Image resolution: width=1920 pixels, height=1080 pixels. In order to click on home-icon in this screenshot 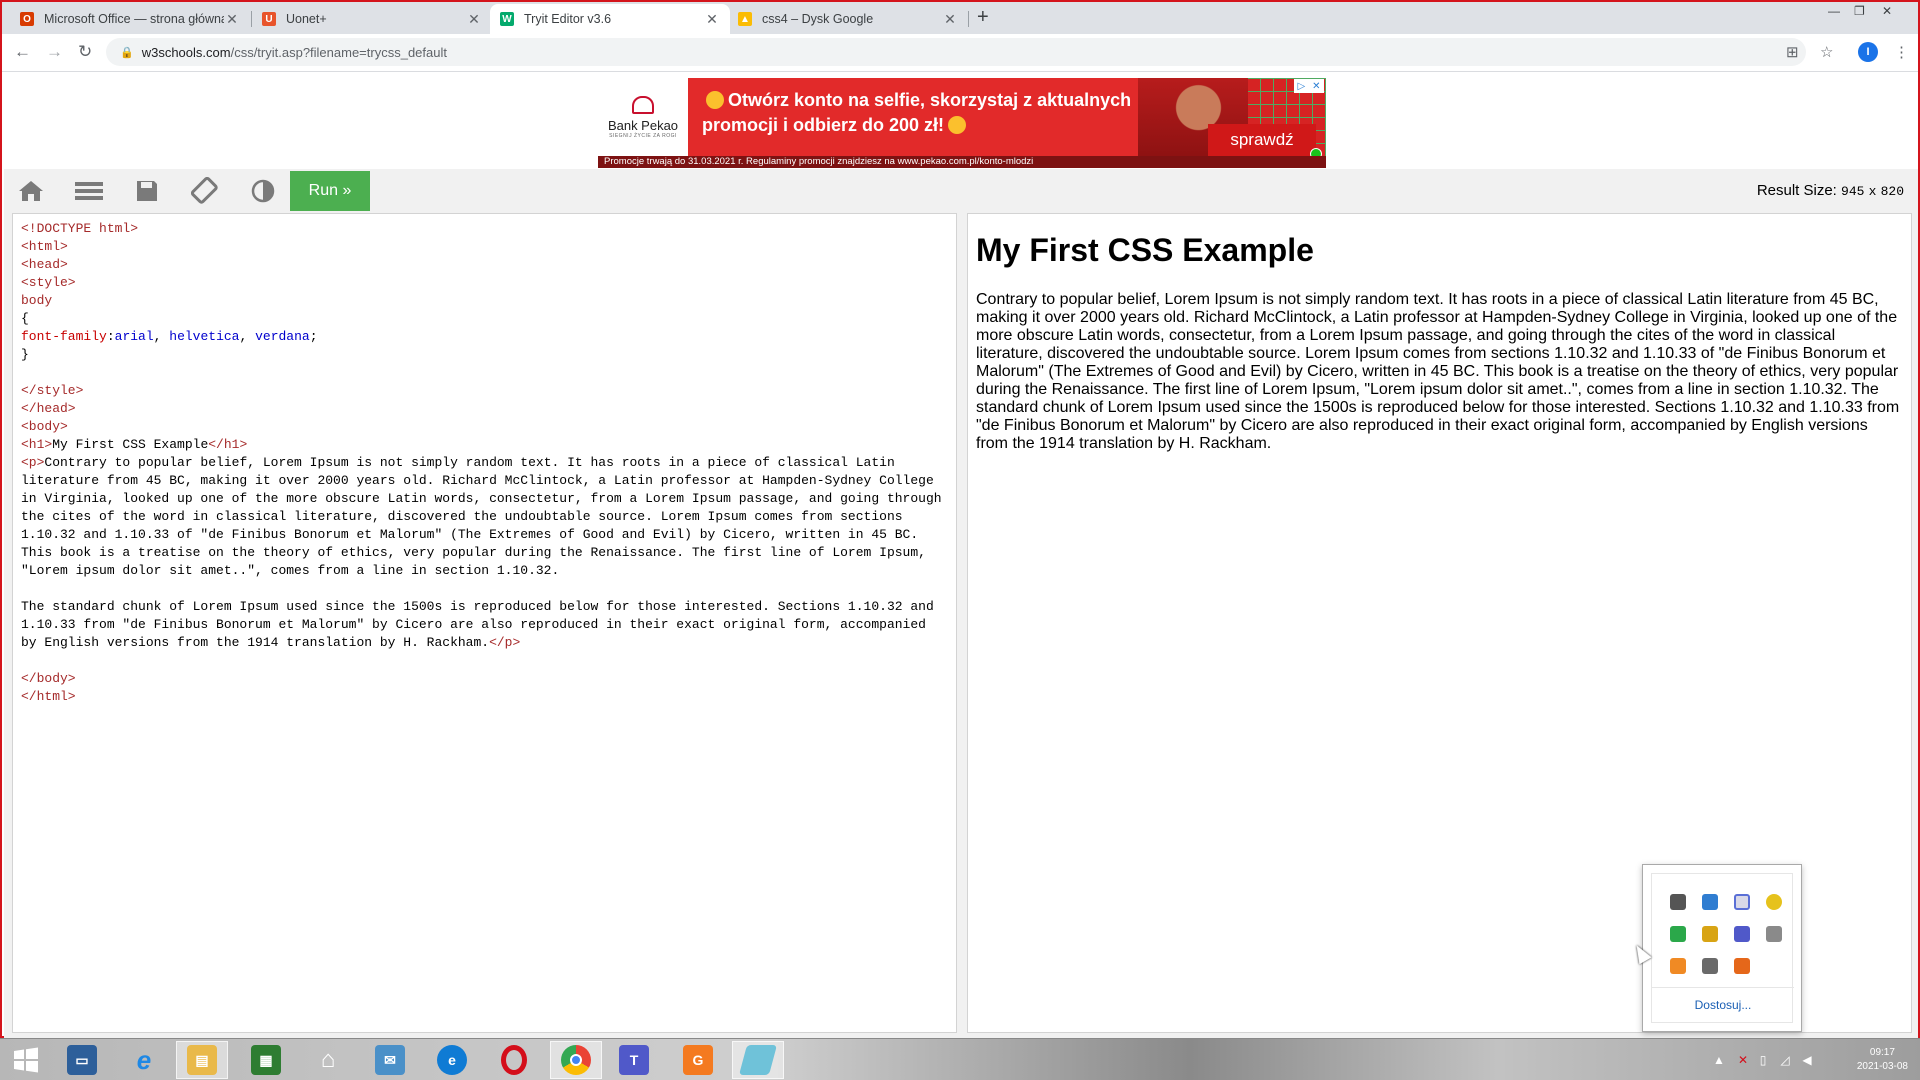, I will do `click(31, 191)`.